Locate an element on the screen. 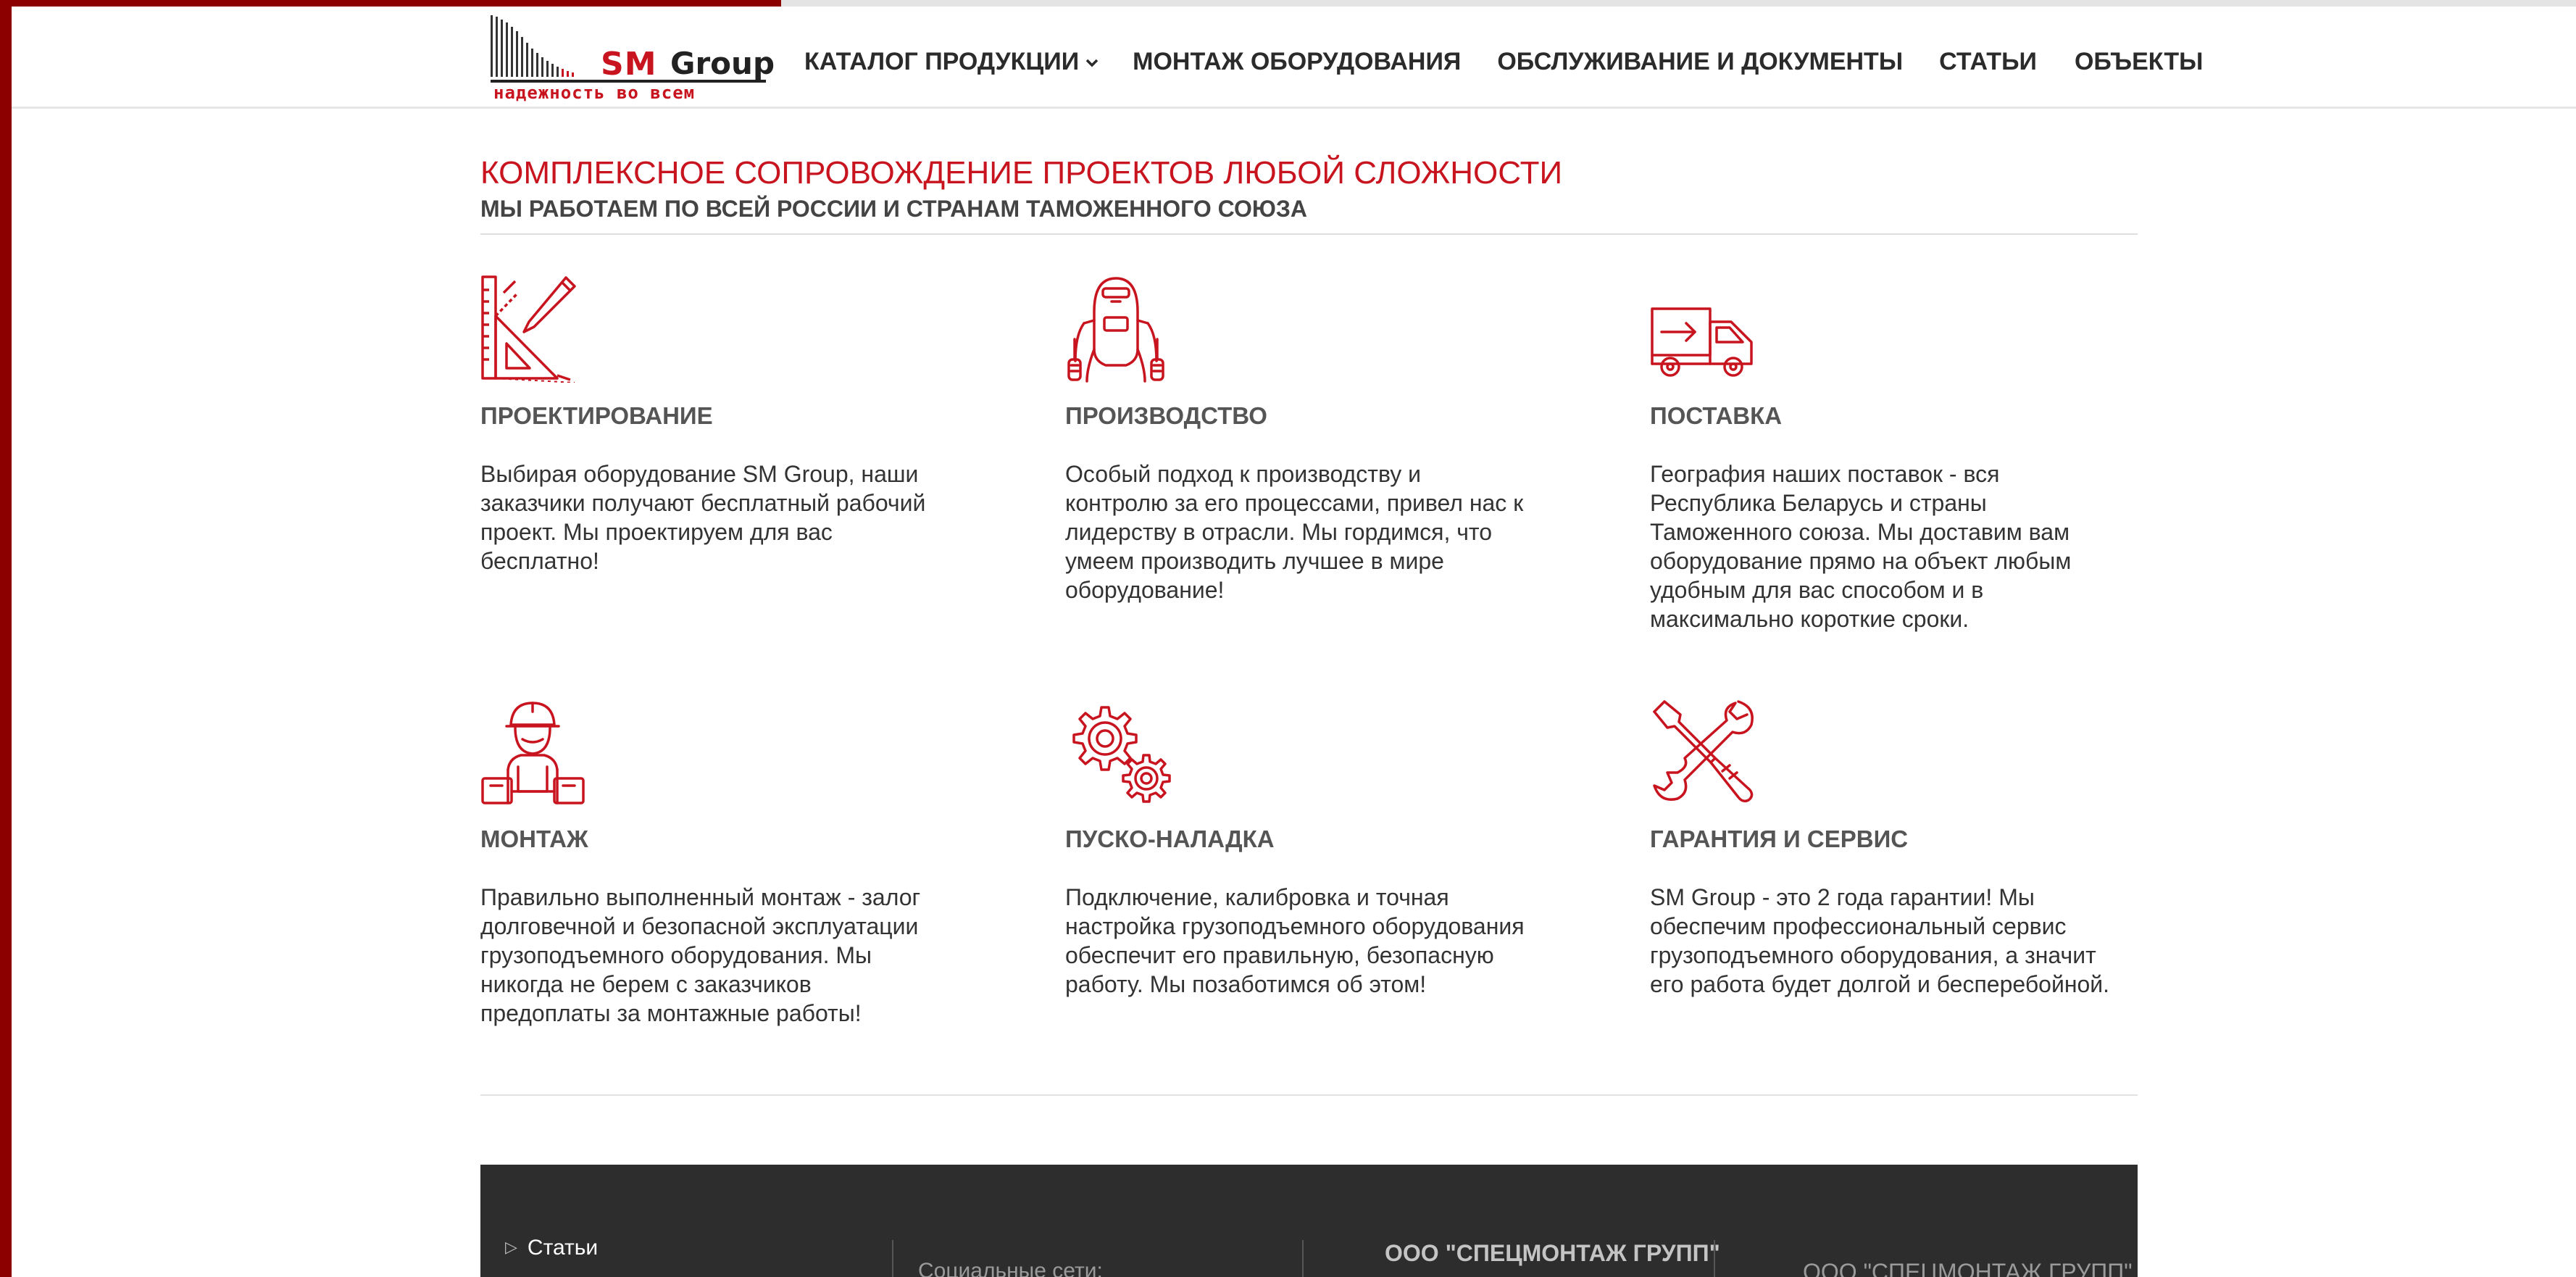 This screenshot has height=1277, width=2576. text-line: грузоподъемного оборудования. Мы is located at coordinates (676, 955).